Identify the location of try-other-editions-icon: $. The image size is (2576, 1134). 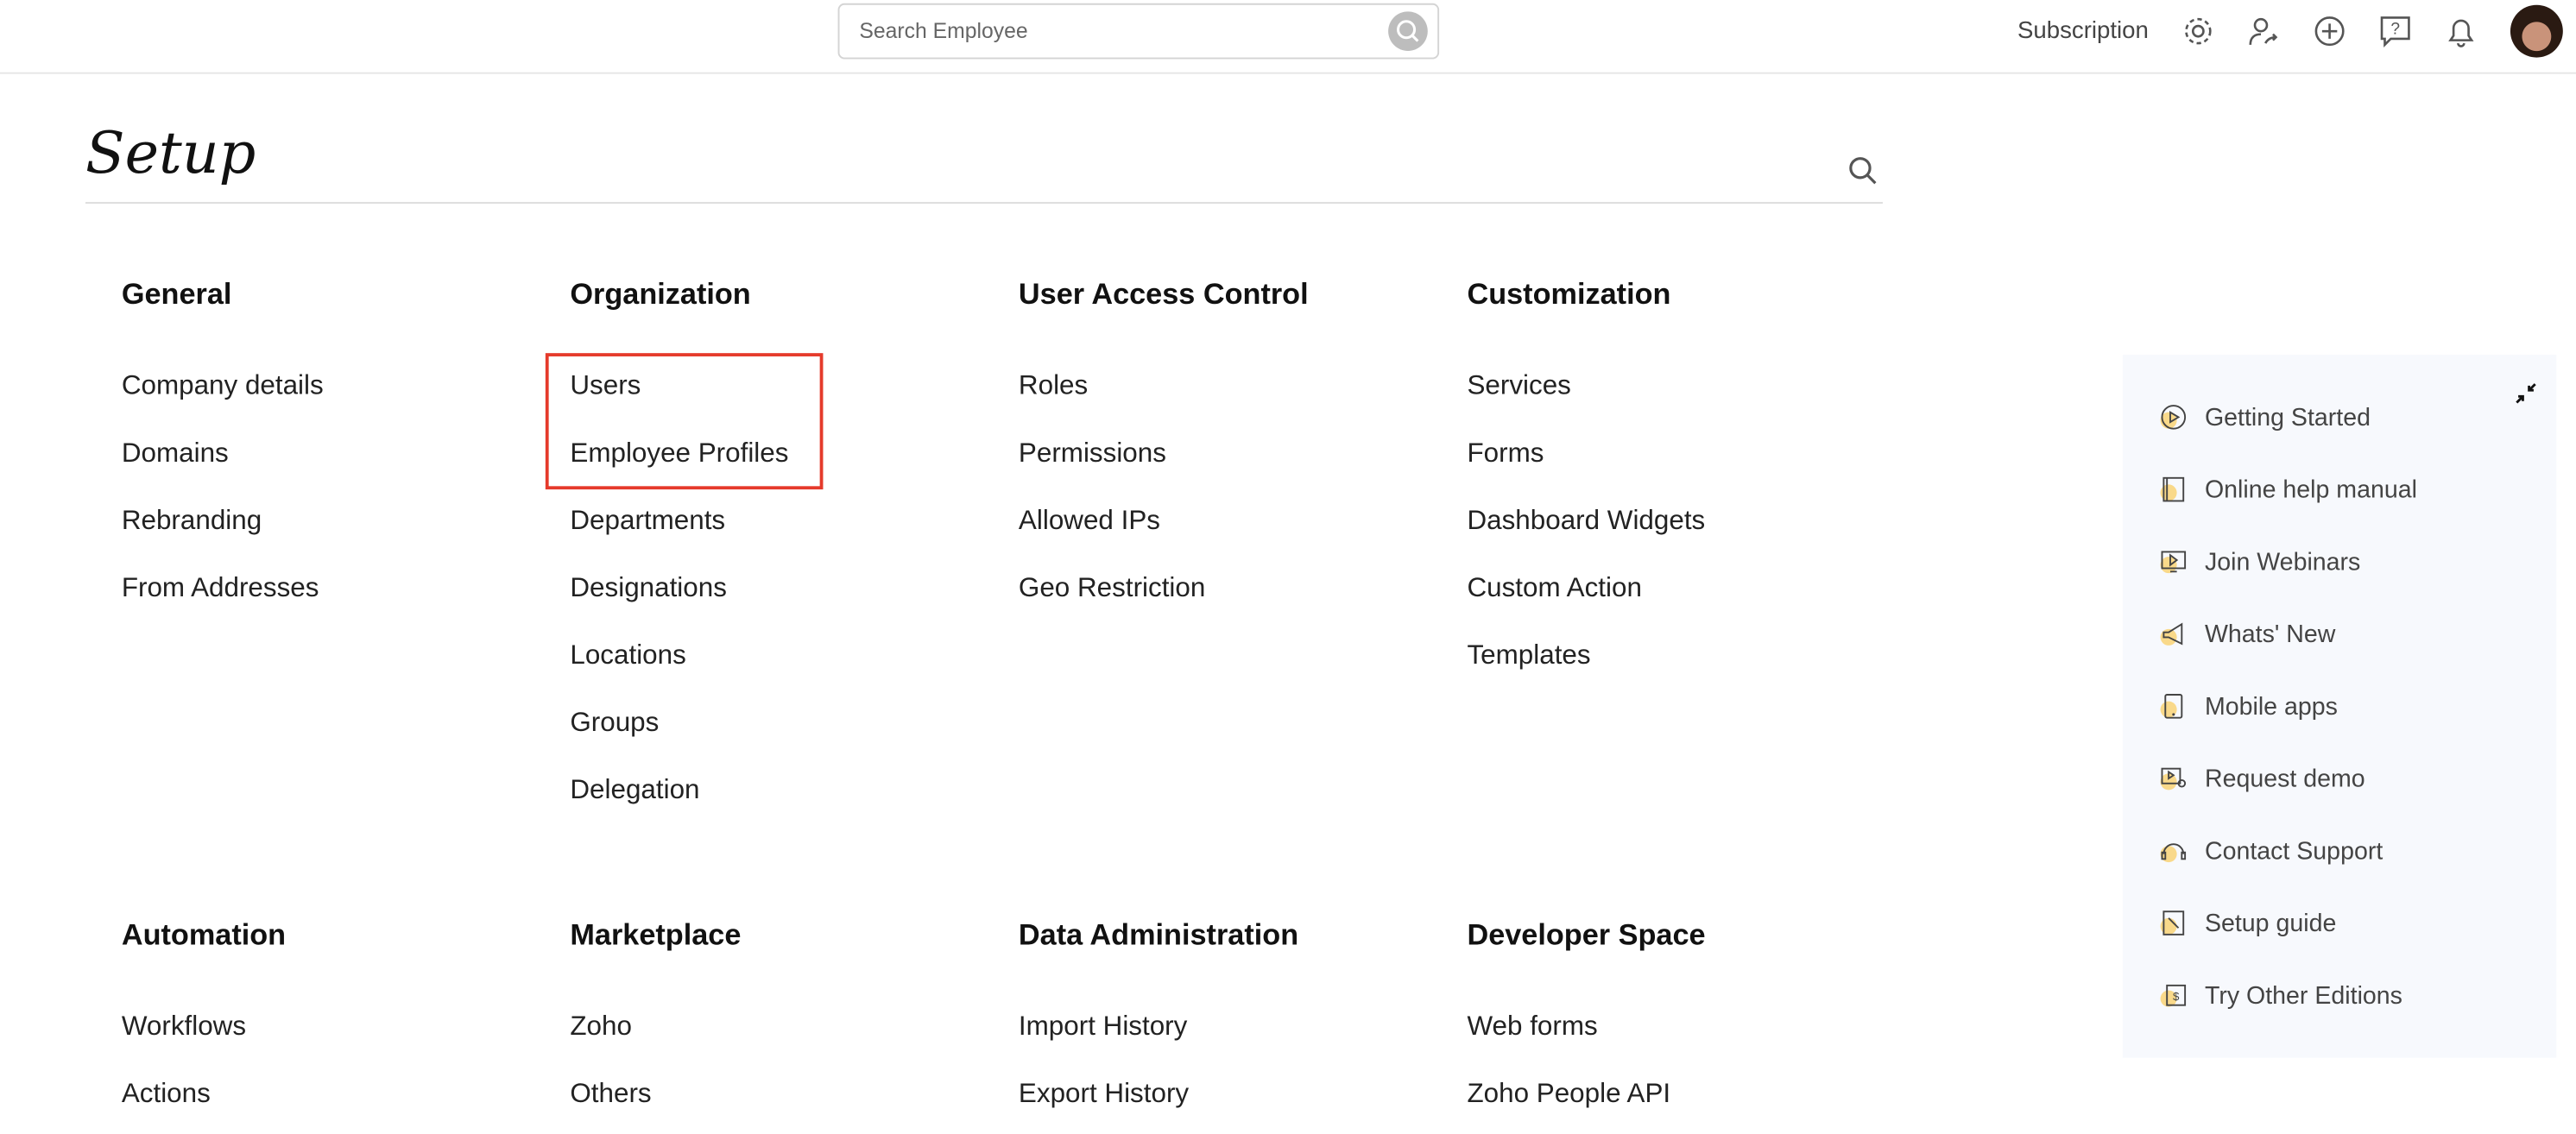
(2173, 995).